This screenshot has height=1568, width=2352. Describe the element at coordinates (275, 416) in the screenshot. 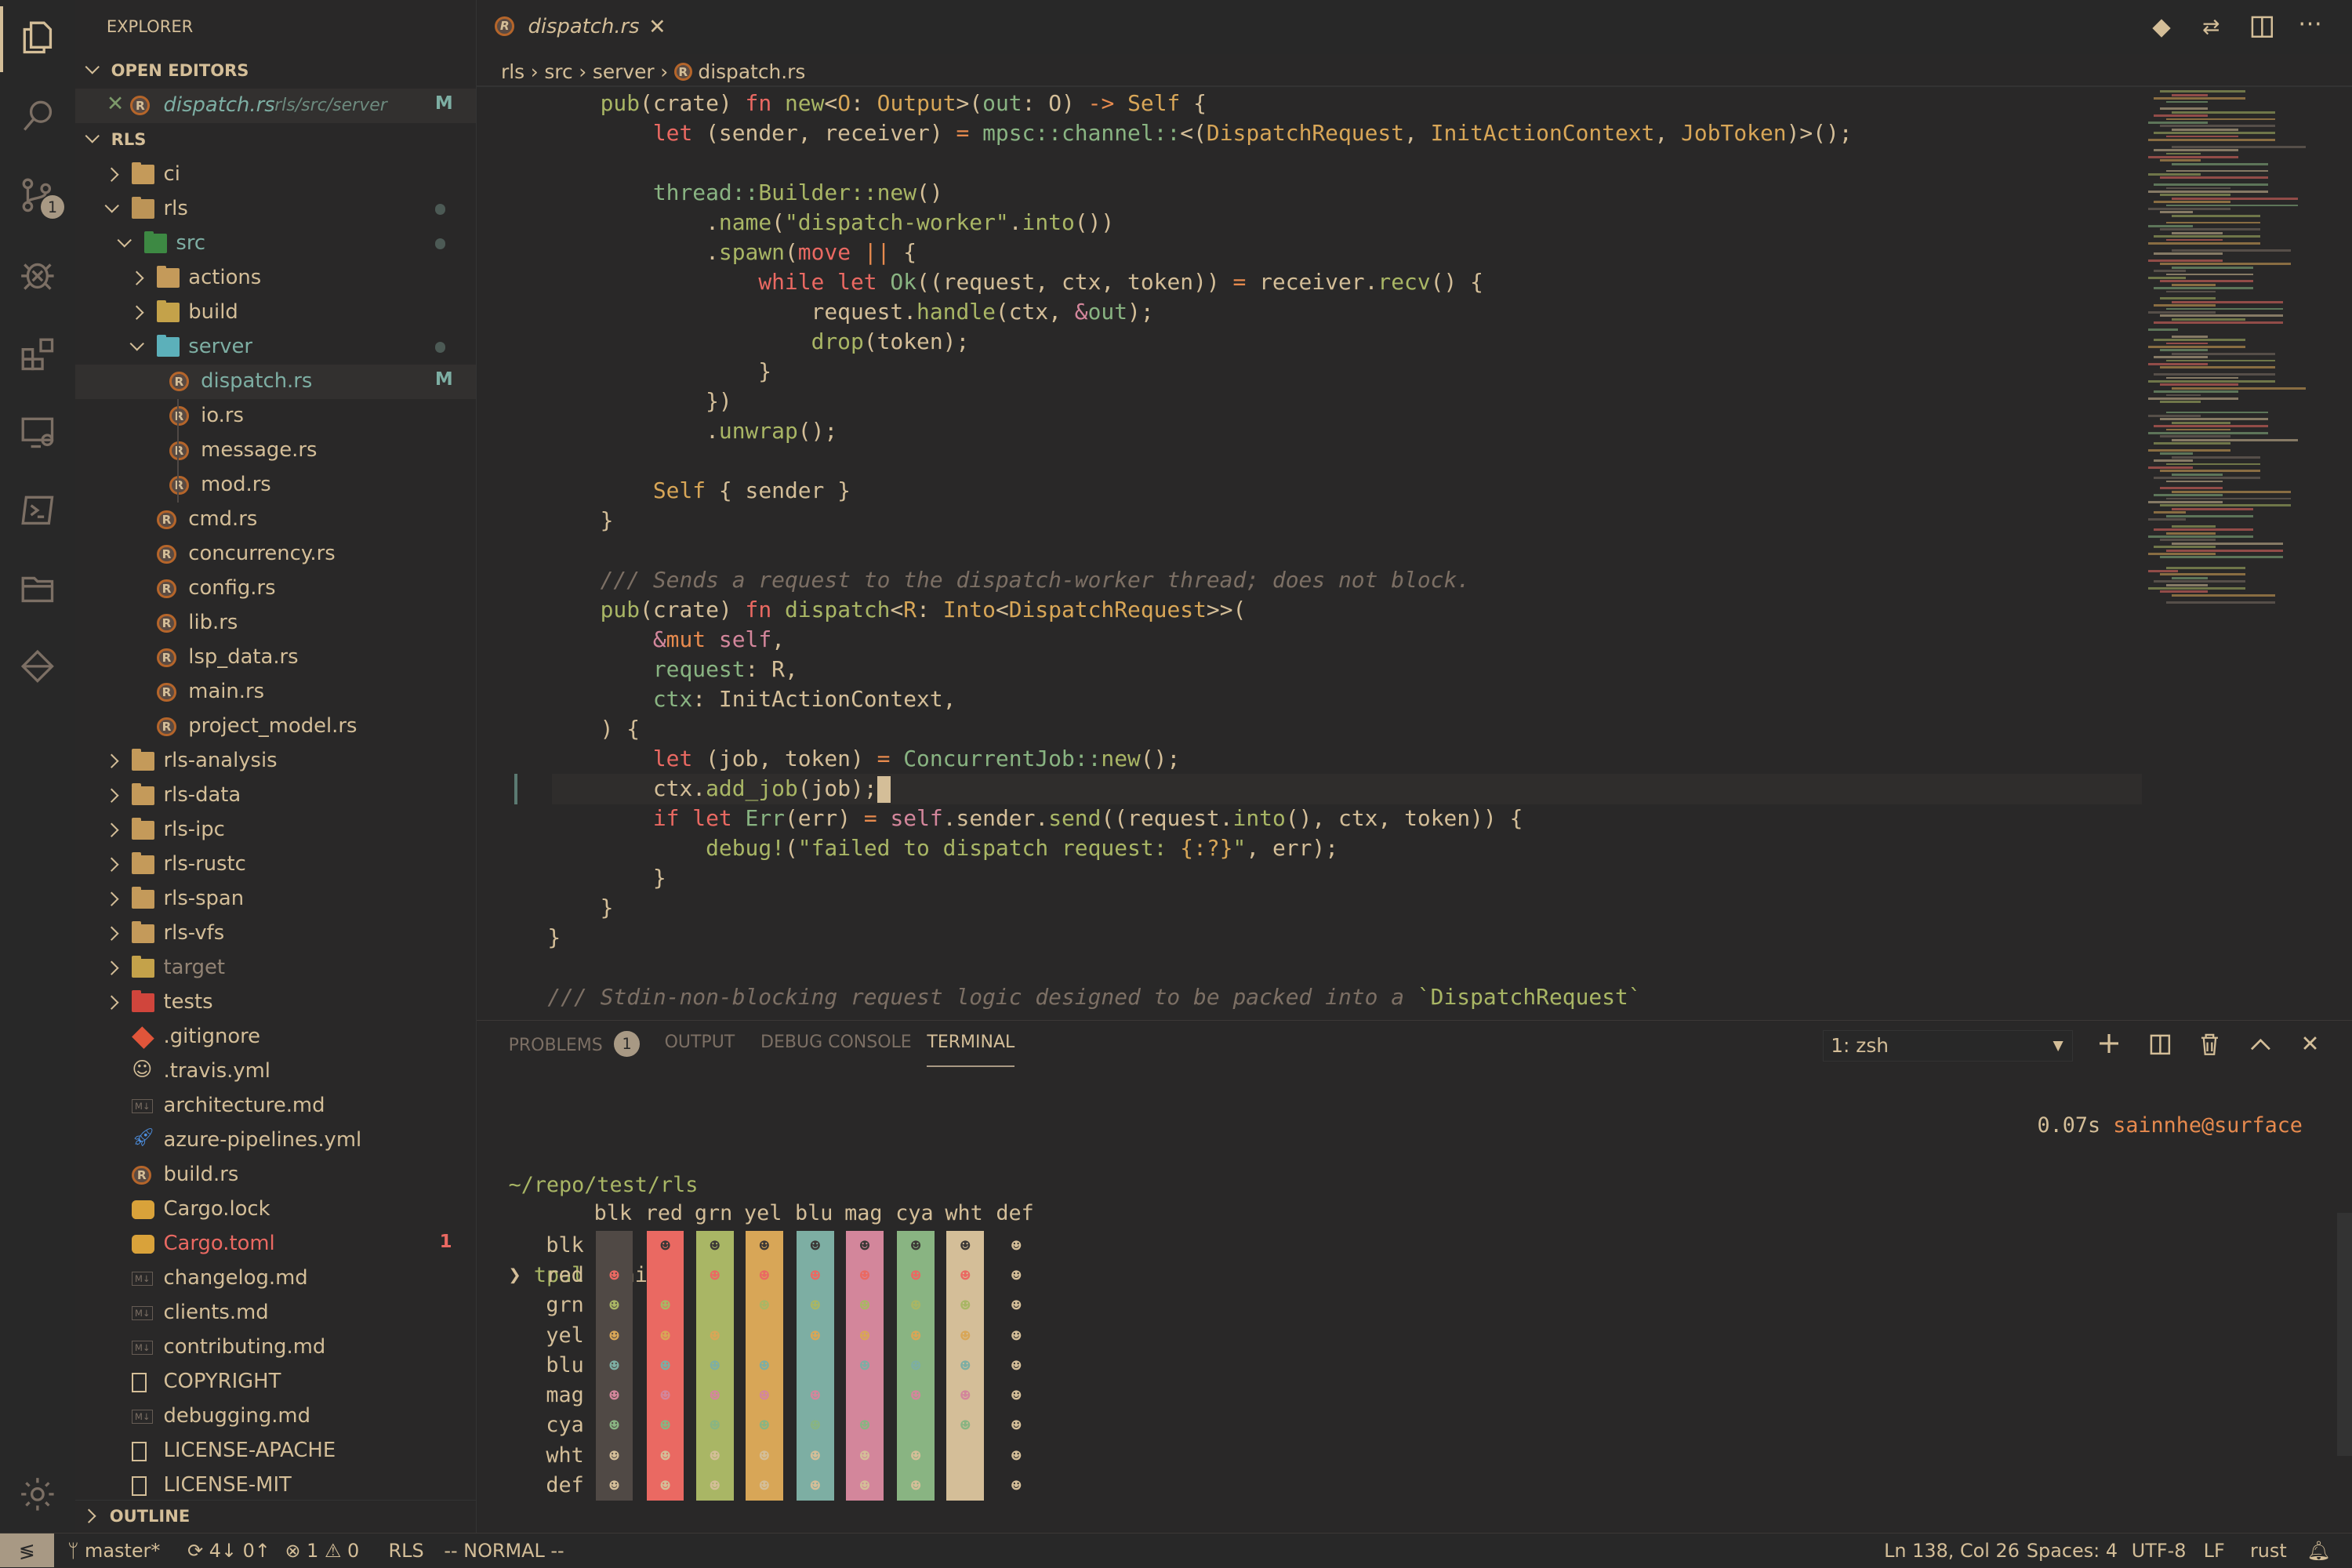

I see `tree-item: Rio.rs` at that location.